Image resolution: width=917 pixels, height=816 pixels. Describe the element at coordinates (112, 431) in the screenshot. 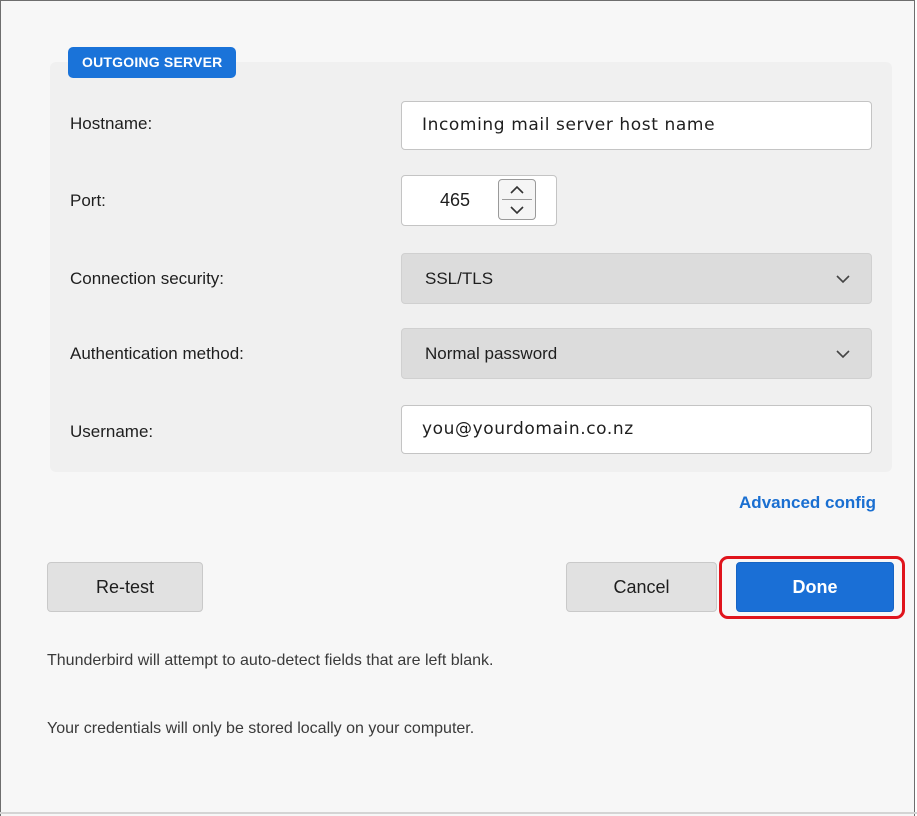

I see `username-label: Username:` at that location.